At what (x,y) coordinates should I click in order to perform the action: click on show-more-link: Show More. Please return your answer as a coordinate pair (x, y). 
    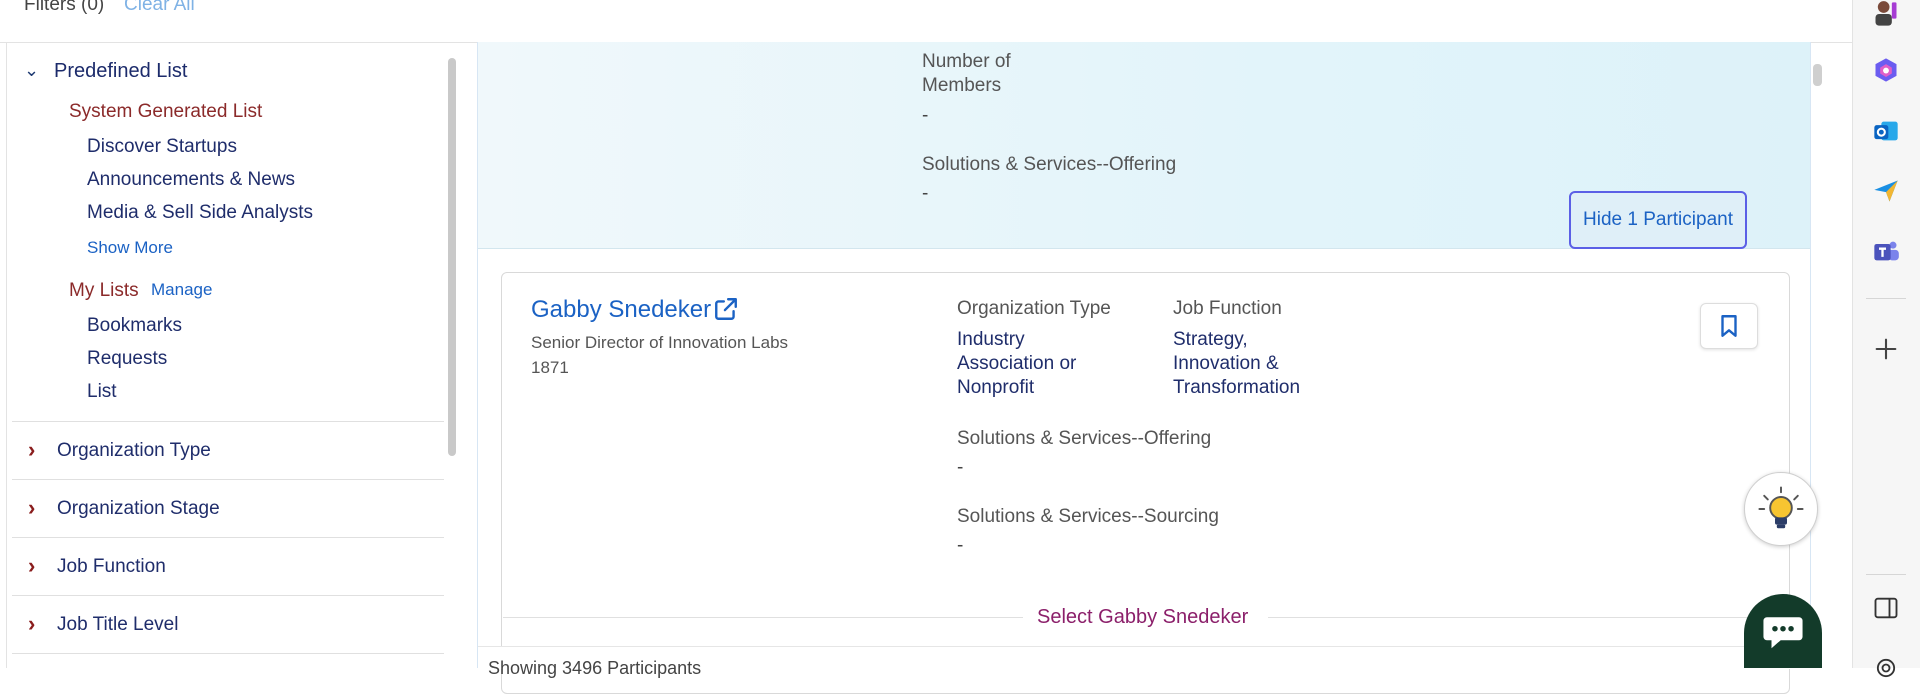
    Looking at the image, I should click on (130, 248).